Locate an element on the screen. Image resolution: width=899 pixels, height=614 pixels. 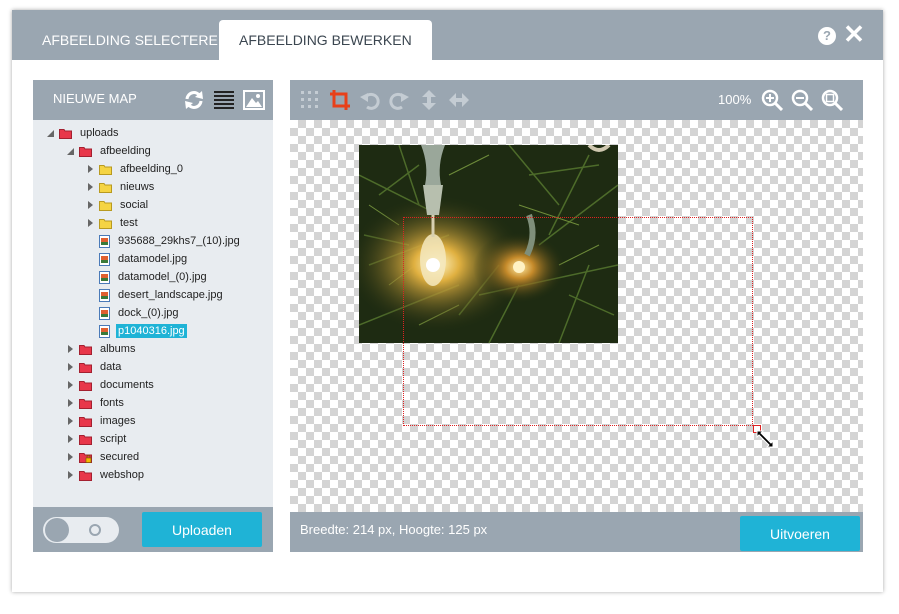
tree-folder-item: fonts is located at coordinates (95, 403).